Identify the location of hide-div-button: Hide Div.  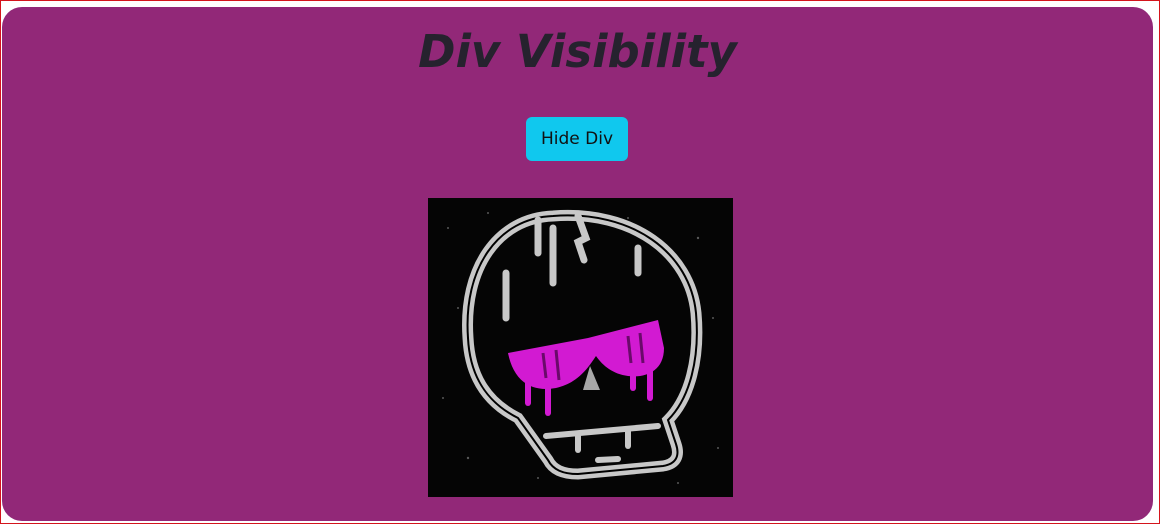
(577, 139).